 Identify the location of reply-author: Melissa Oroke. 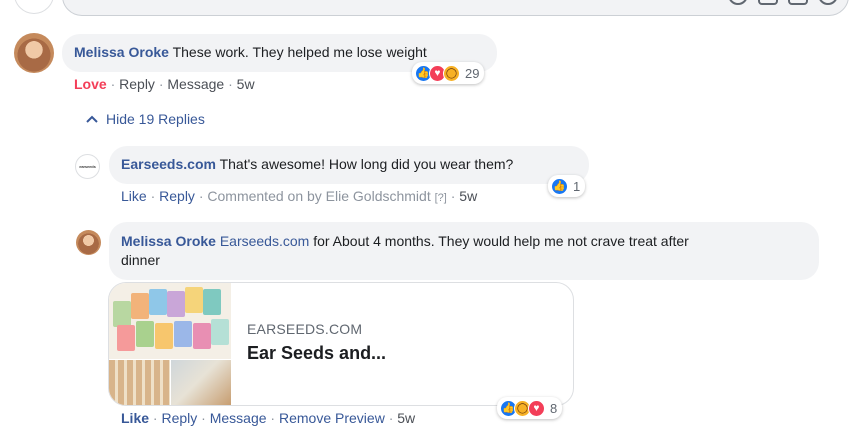
(168, 241).